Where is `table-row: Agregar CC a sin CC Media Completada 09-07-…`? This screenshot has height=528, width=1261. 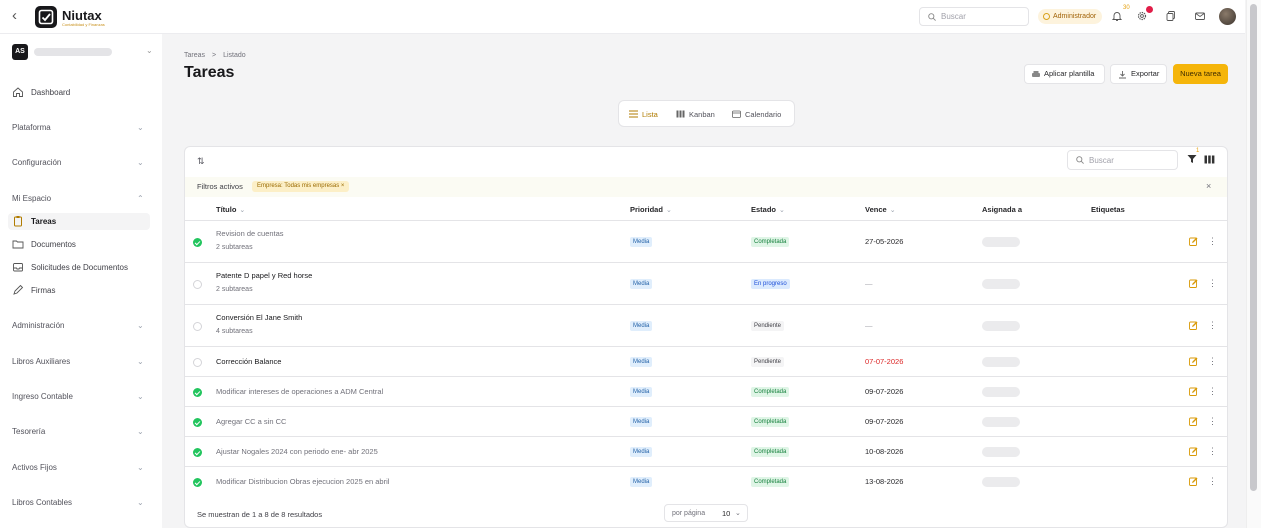 table-row: Agregar CC a sin CC Media Completada 09-07-… is located at coordinates (706, 421).